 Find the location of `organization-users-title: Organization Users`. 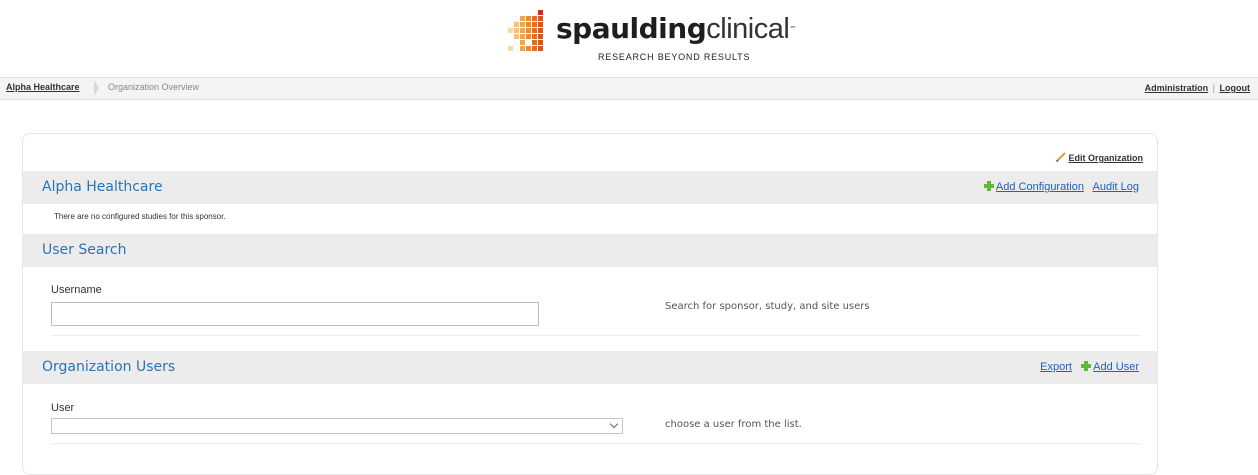

organization-users-title: Organization Users is located at coordinates (109, 367).